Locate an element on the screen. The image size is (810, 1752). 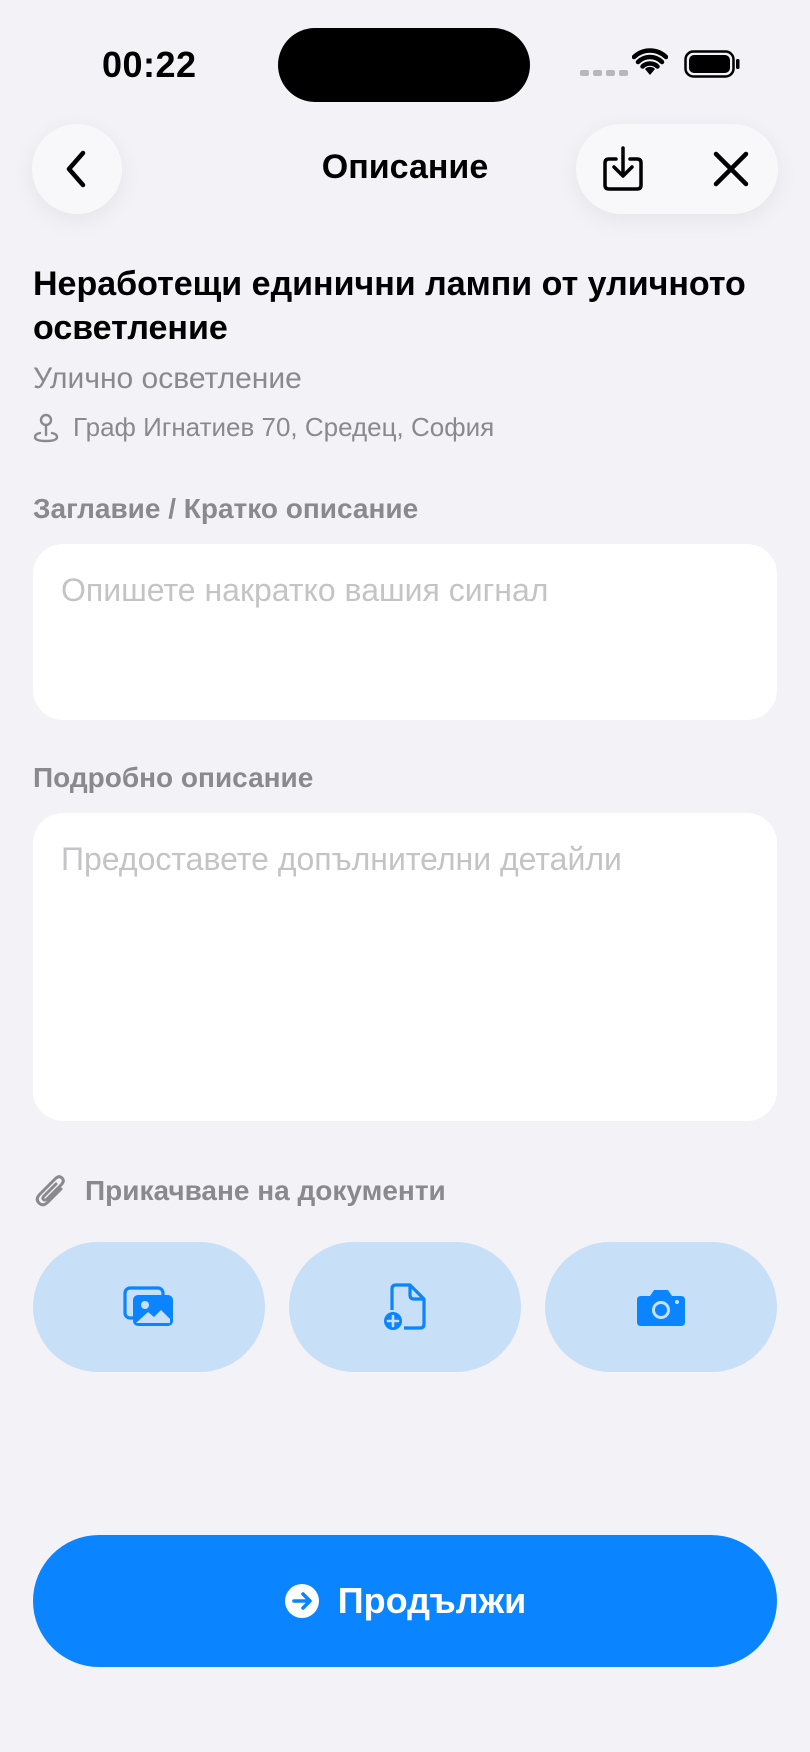
arrow-right-circle-icon is located at coordinates (301, 1601).